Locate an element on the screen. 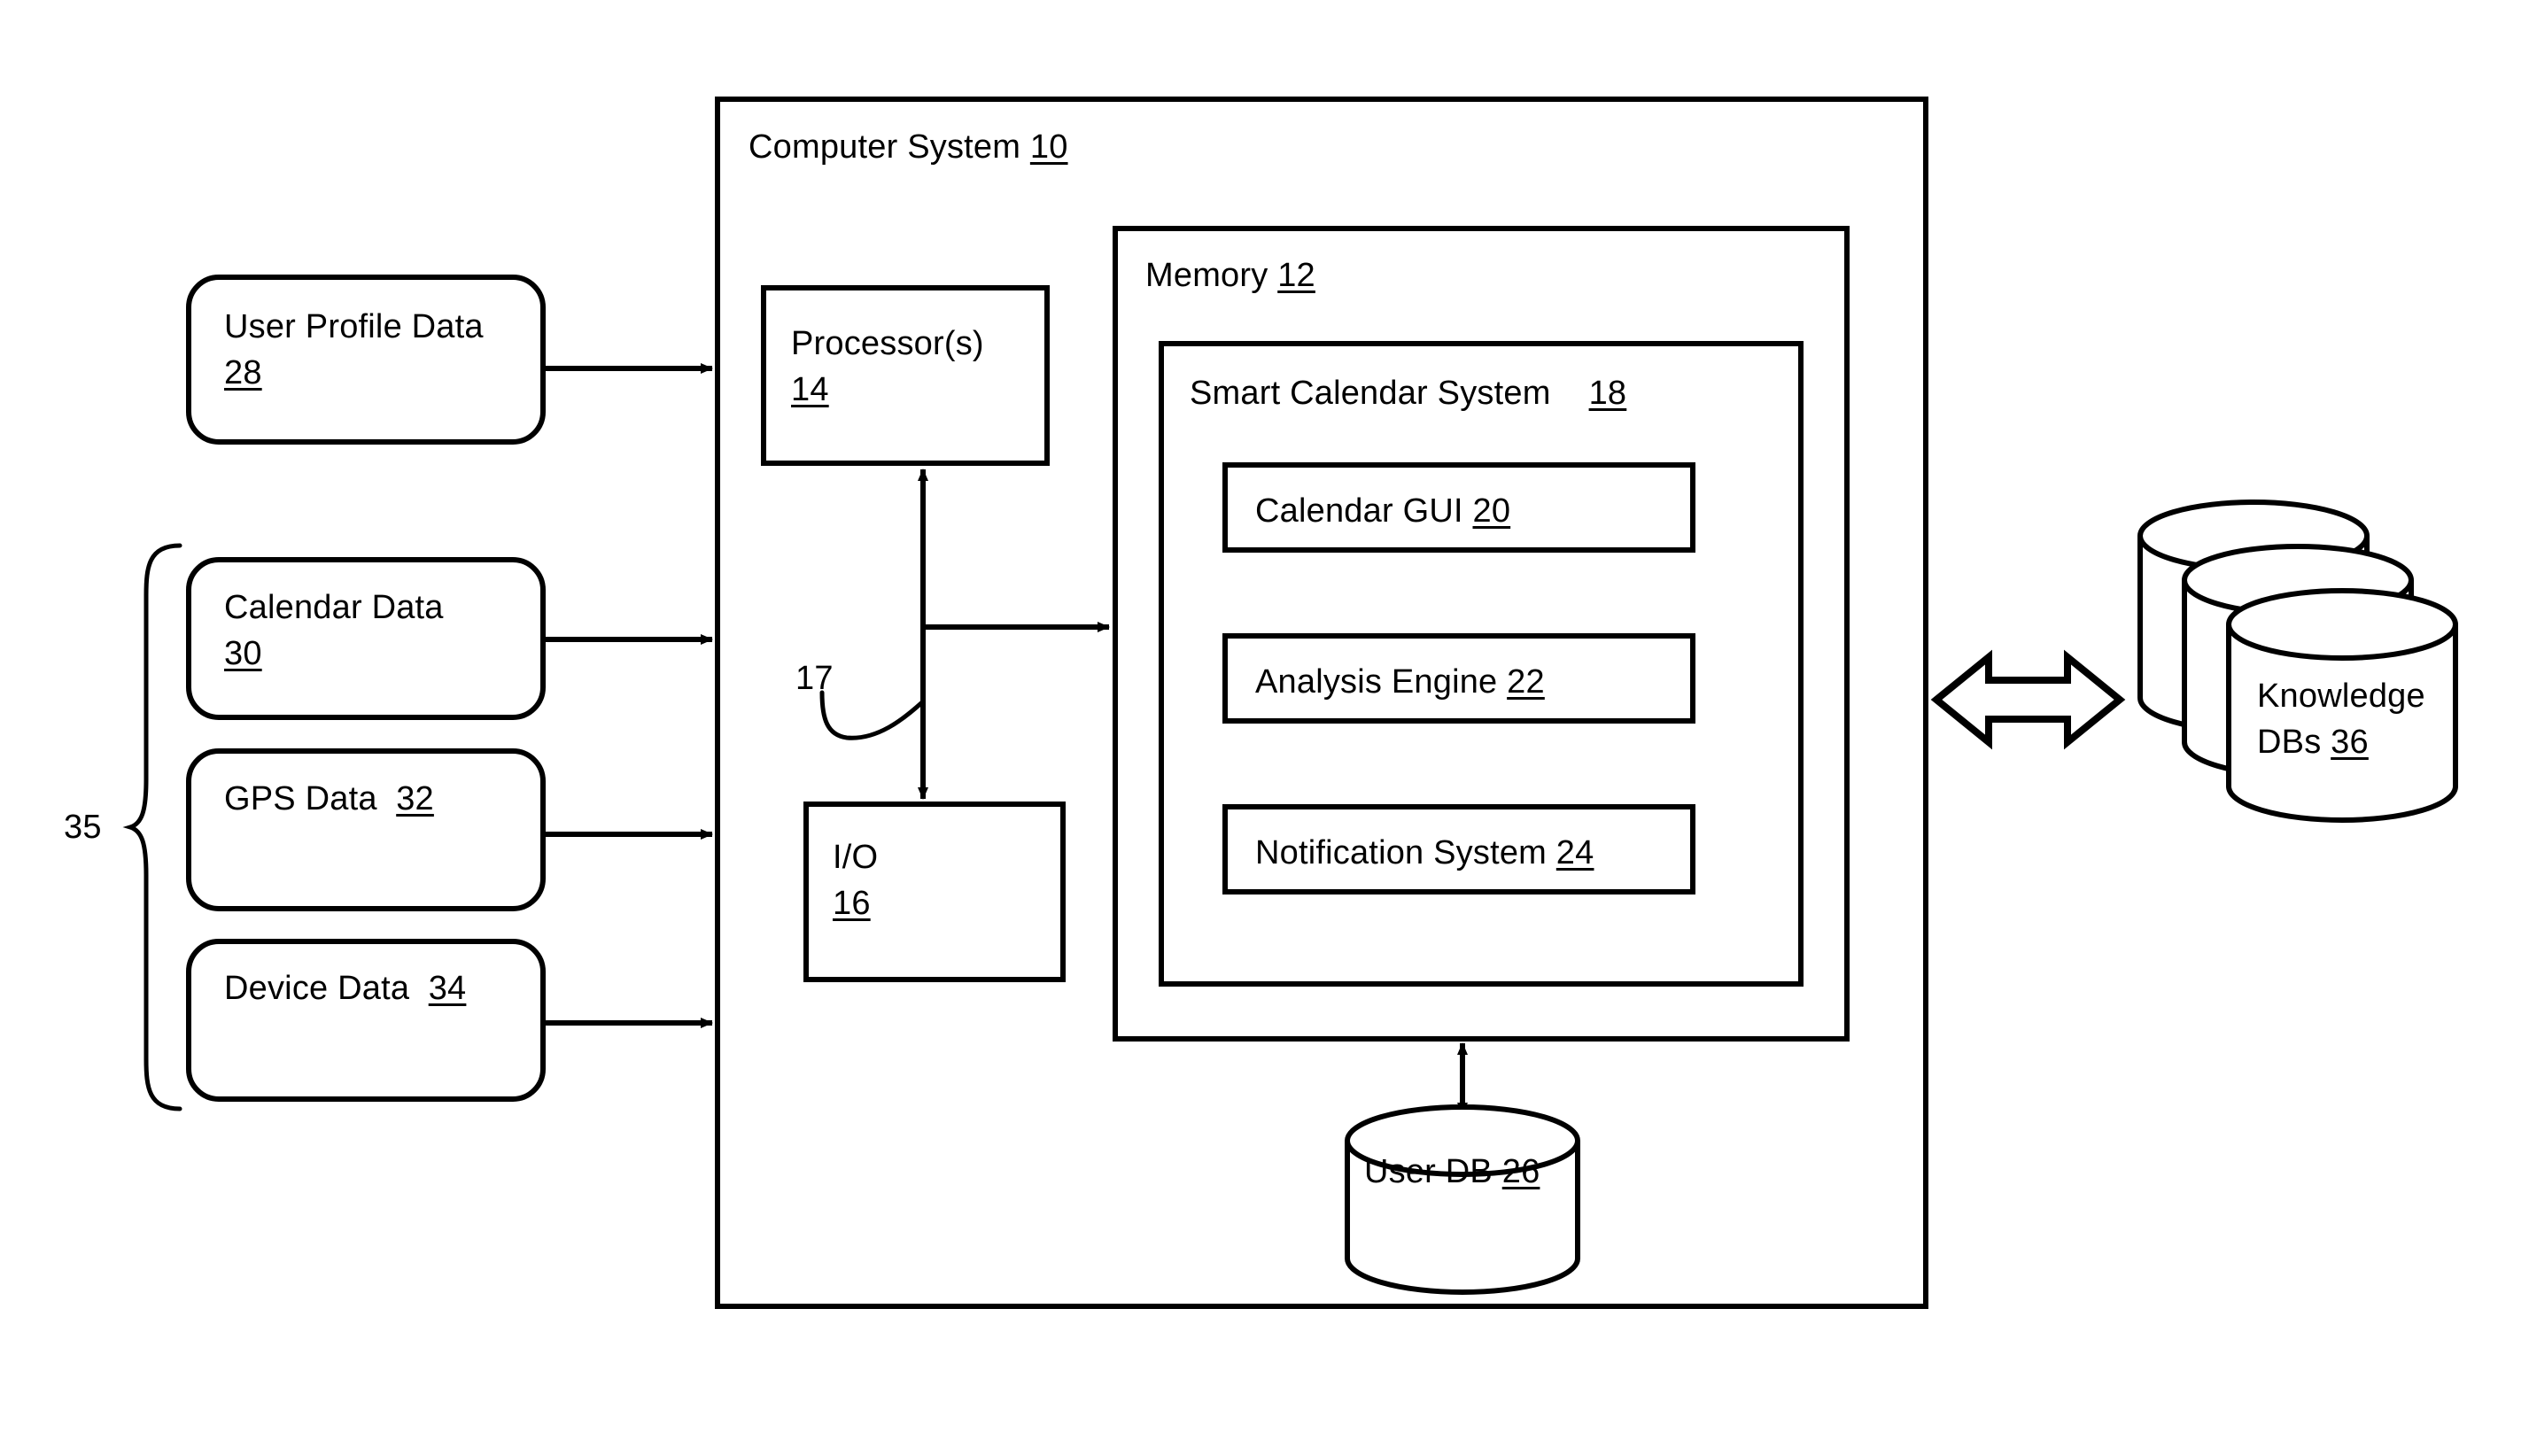  notification-system-label: Notification System 24 is located at coordinates (1425, 853).